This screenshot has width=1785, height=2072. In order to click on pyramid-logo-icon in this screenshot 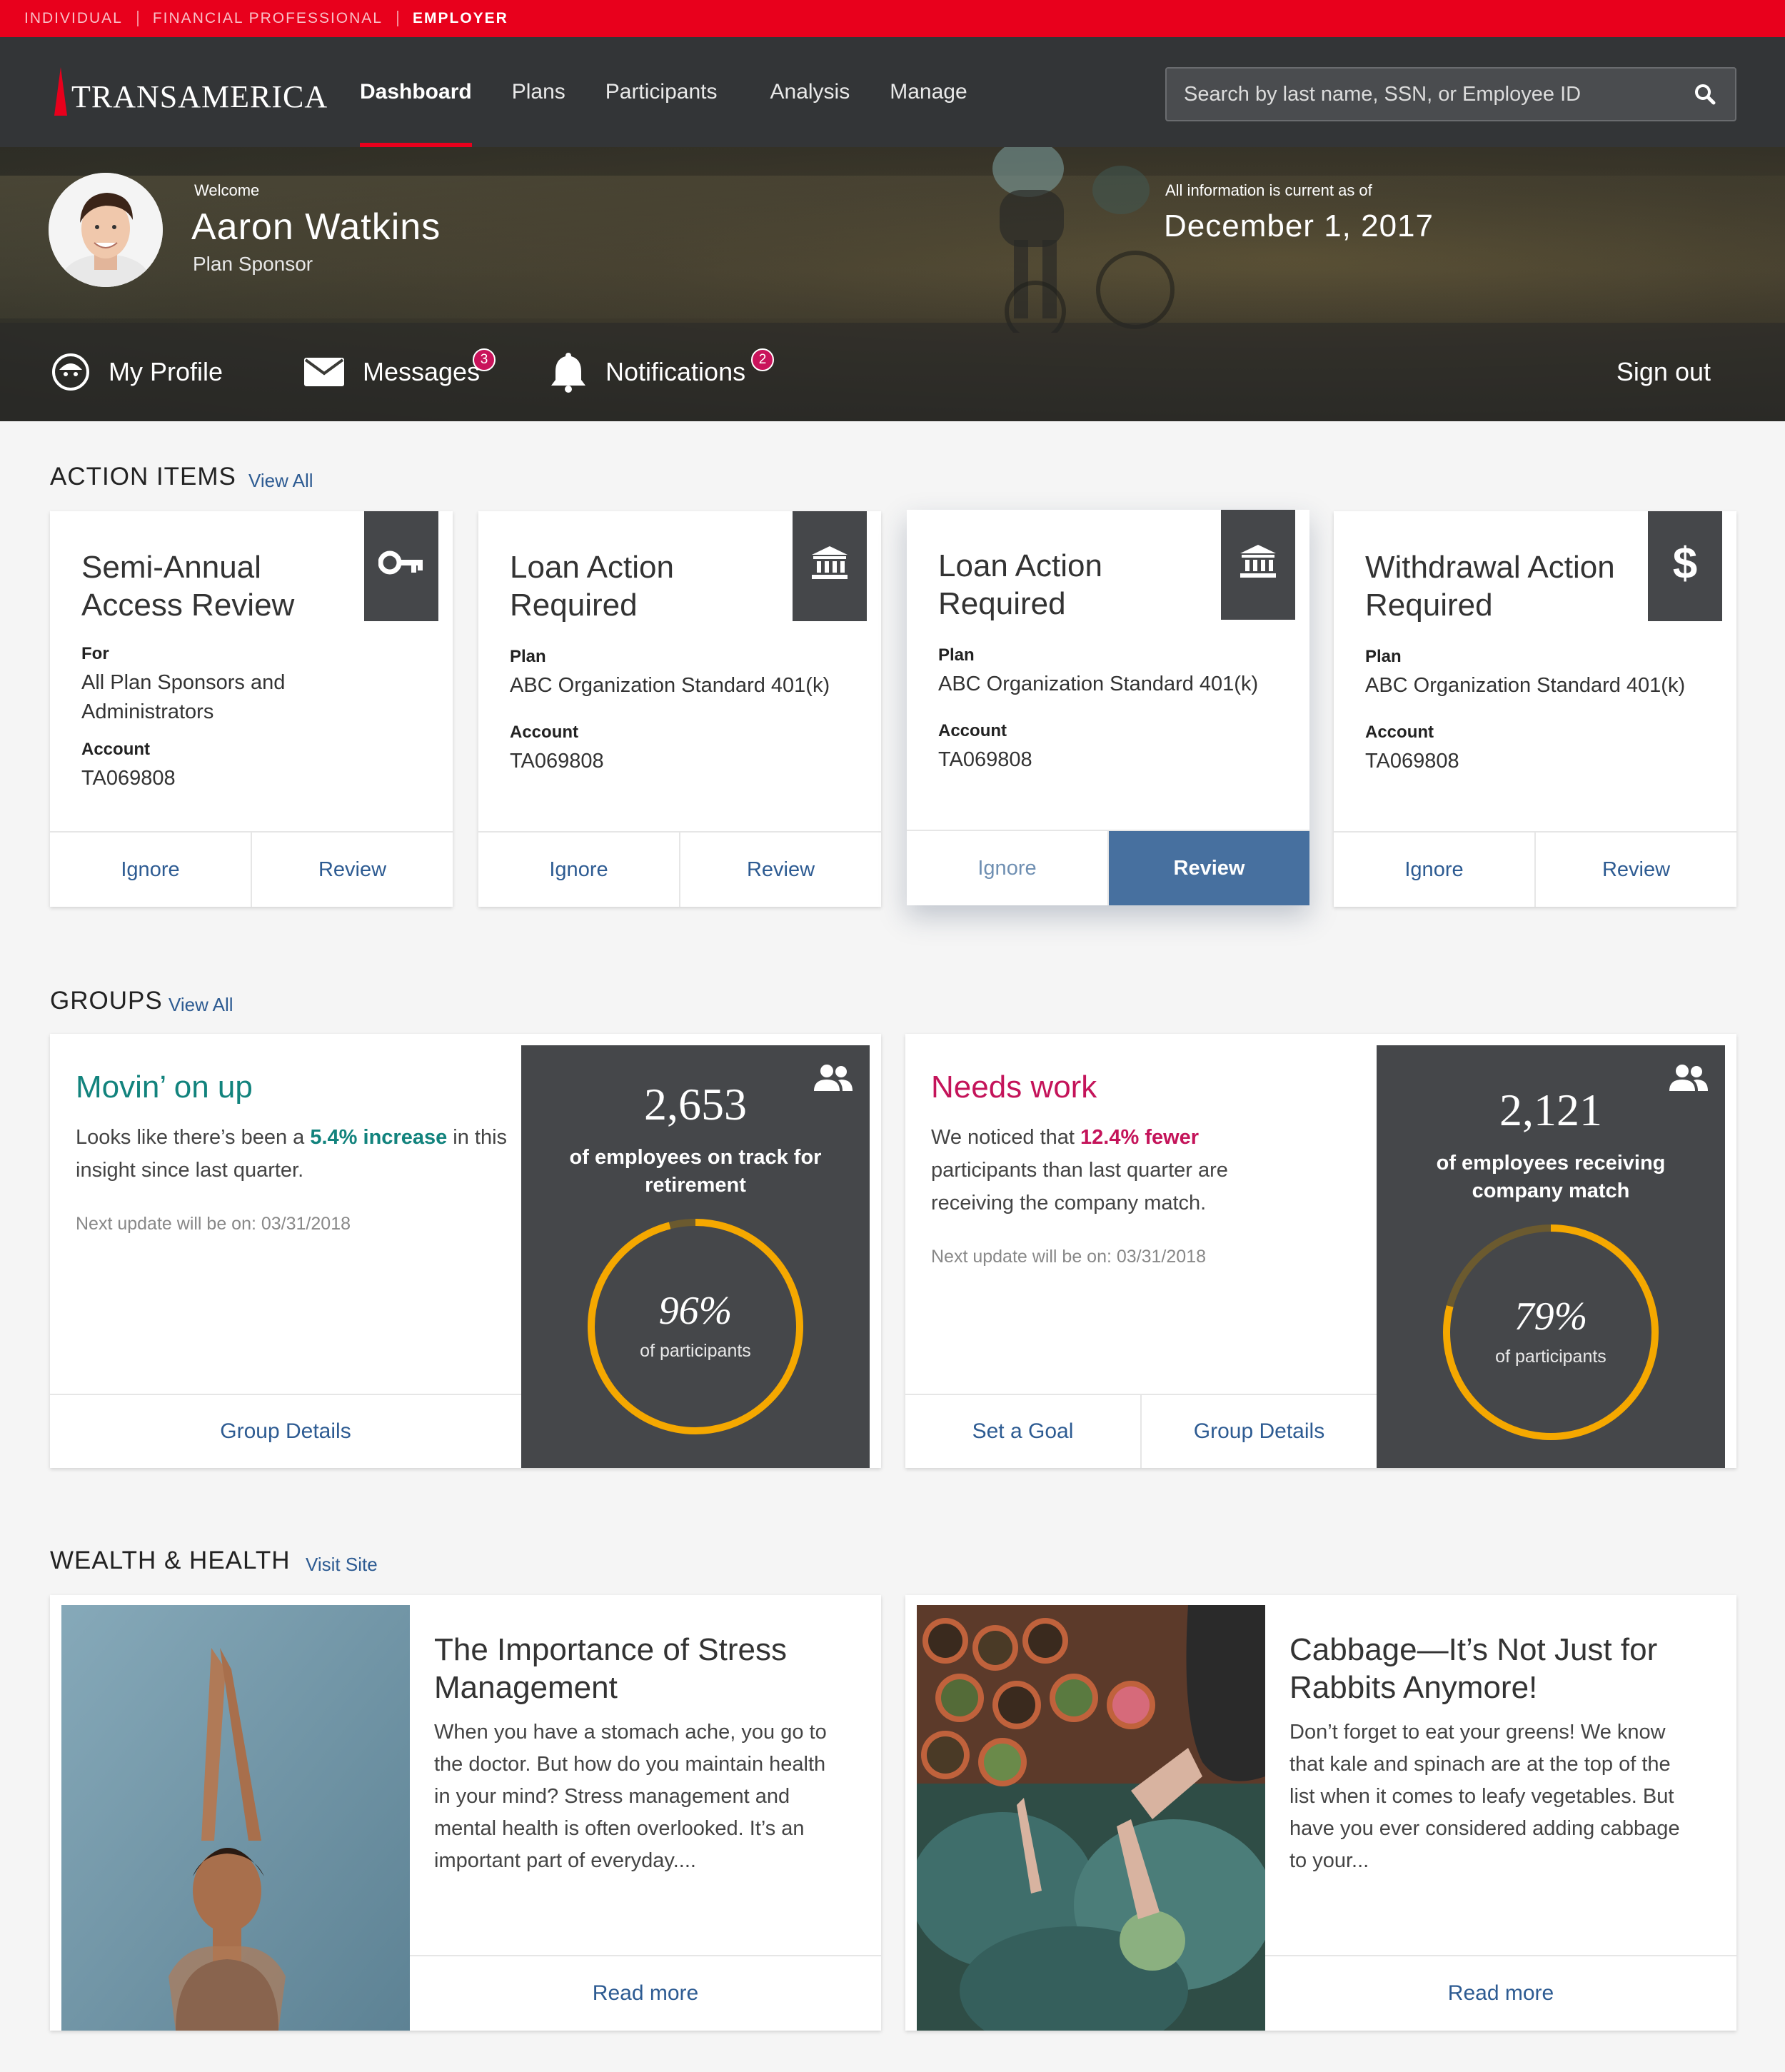, I will do `click(59, 91)`.